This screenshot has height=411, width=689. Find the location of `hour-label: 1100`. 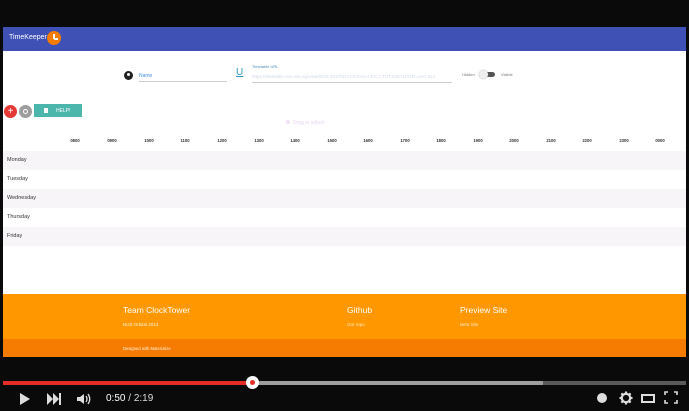

hour-label: 1100 is located at coordinates (185, 140).